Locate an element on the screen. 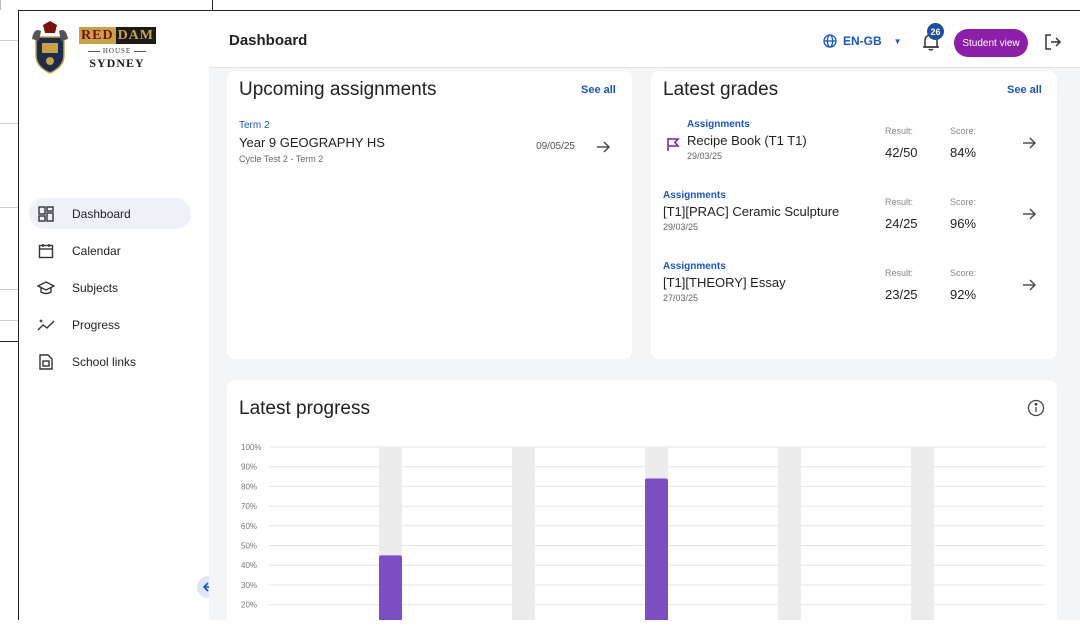 This screenshot has height=640, width=1080. subjects-icon is located at coordinates (46, 288).